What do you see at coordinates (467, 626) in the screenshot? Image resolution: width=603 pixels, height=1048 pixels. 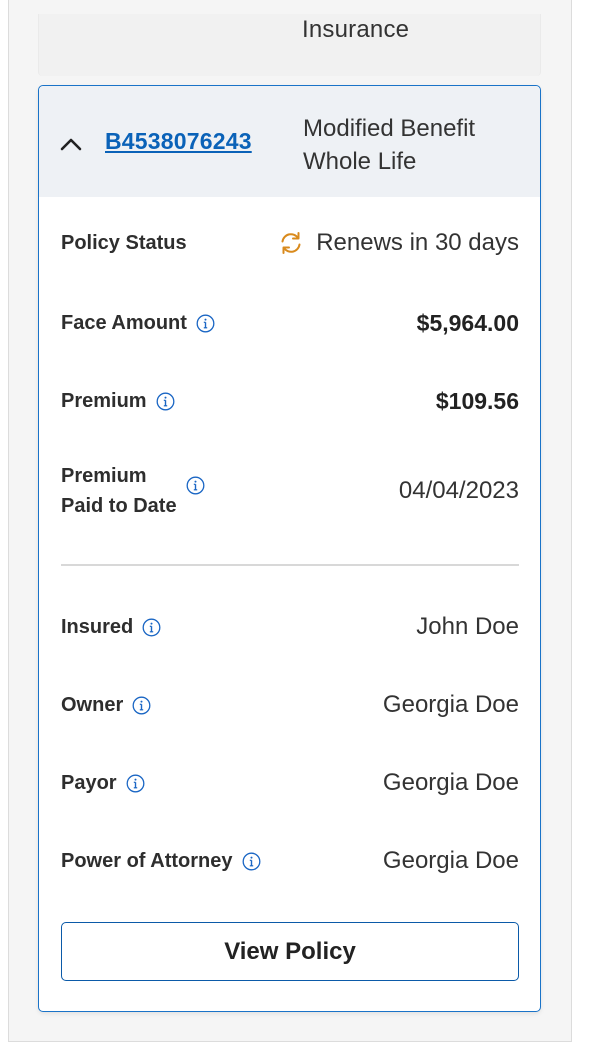 I see `insured-value: John Doe` at bounding box center [467, 626].